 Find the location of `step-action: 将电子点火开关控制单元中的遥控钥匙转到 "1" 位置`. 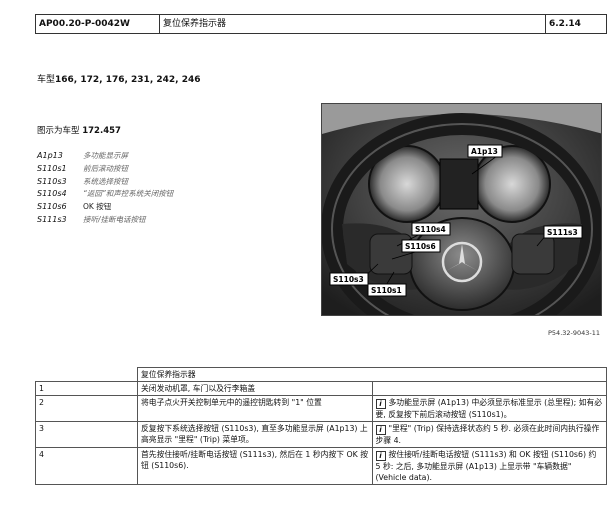

step-action: 将电子点火开关控制单元中的遥控钥匙转到 "1" 位置 is located at coordinates (255, 408).